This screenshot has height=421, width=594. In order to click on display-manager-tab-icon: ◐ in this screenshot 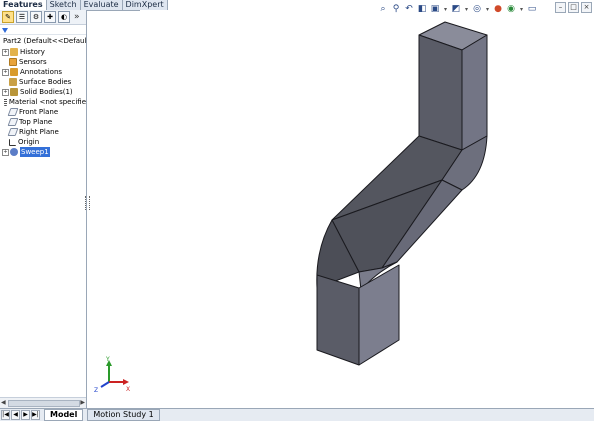, I will do `click(64, 17)`.